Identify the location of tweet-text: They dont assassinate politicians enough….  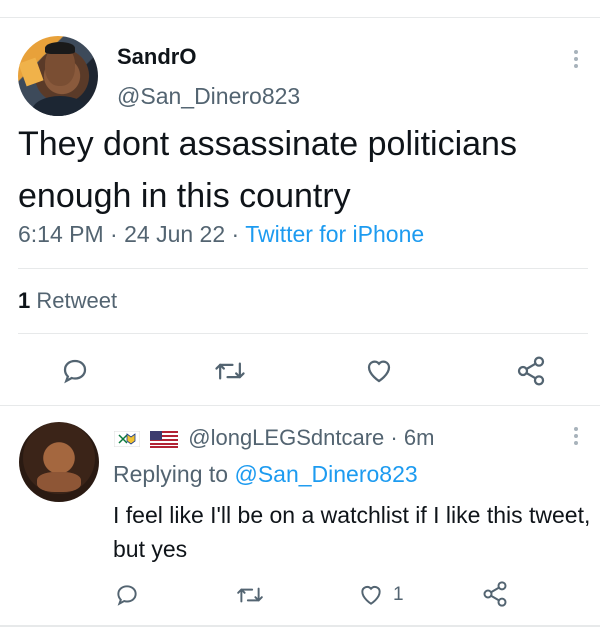
(267, 170).